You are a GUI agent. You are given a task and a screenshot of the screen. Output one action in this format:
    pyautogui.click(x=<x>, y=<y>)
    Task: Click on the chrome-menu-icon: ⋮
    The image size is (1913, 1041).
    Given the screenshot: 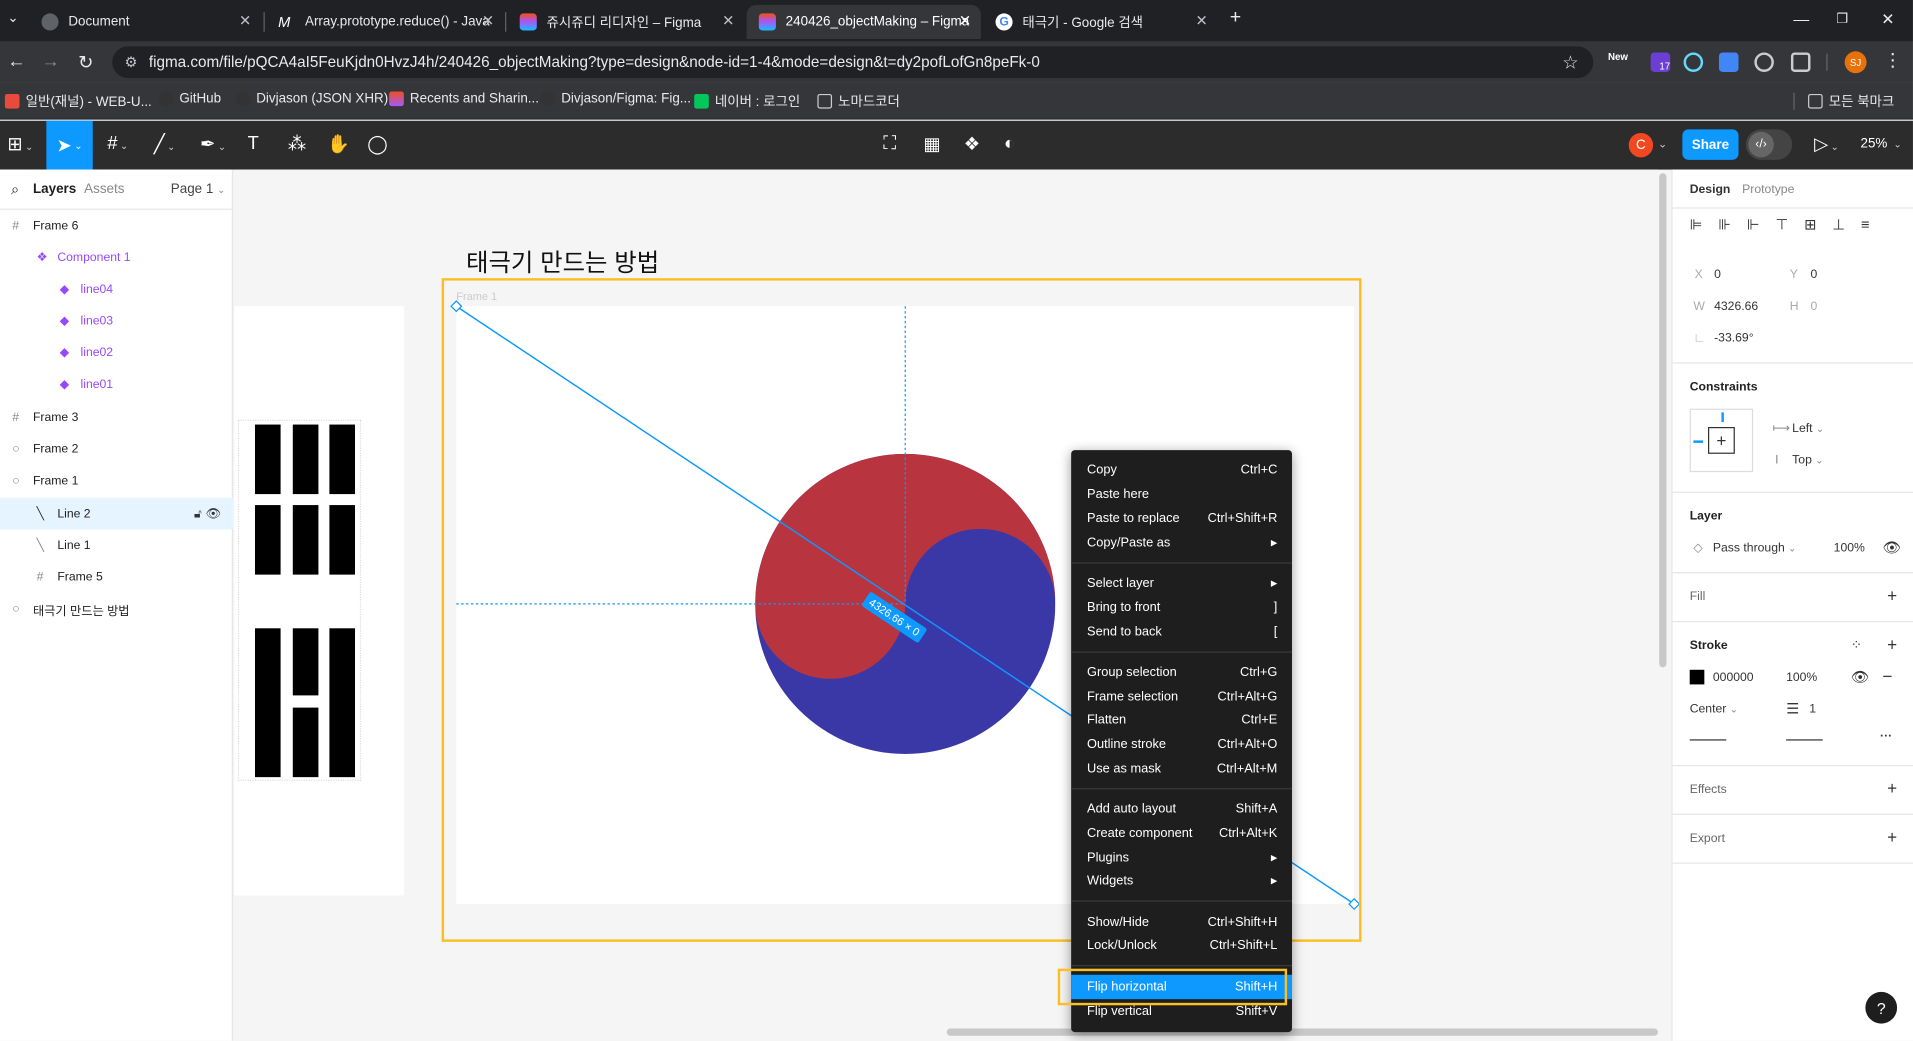 What is the action you would take?
    pyautogui.click(x=1893, y=60)
    